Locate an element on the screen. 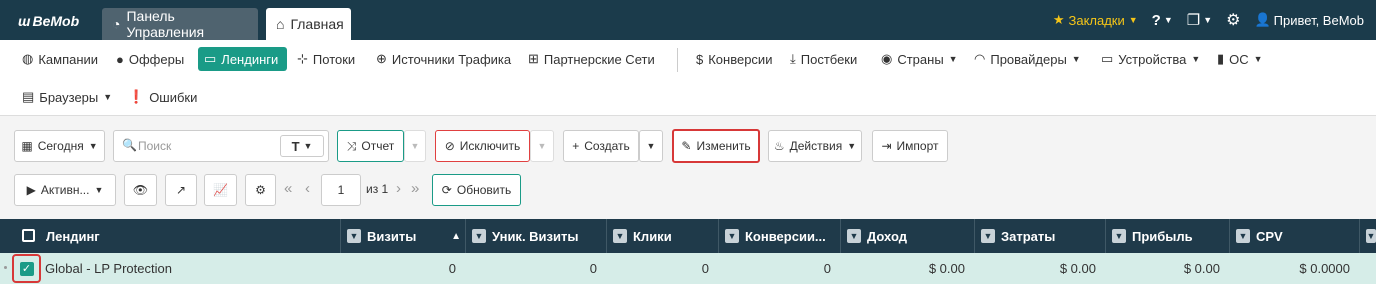 The height and width of the screenshot is (284, 1376). chart-button: 📈 is located at coordinates (220, 190).